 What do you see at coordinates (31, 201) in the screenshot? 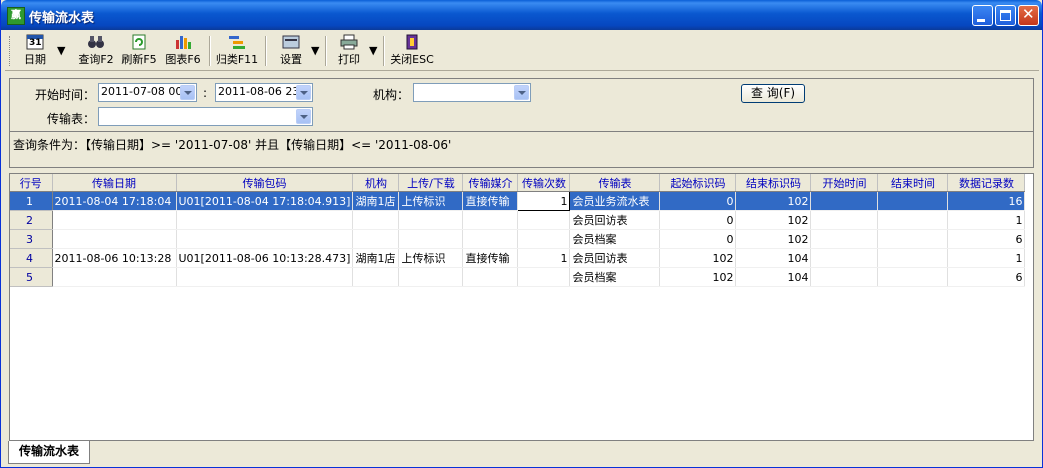
I see `row-number: 1` at bounding box center [31, 201].